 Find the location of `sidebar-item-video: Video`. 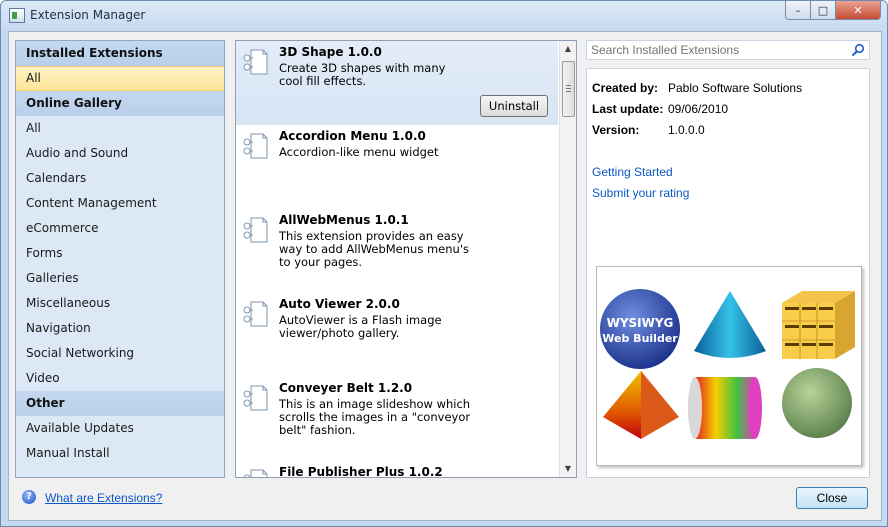

sidebar-item-video: Video is located at coordinates (120, 378).